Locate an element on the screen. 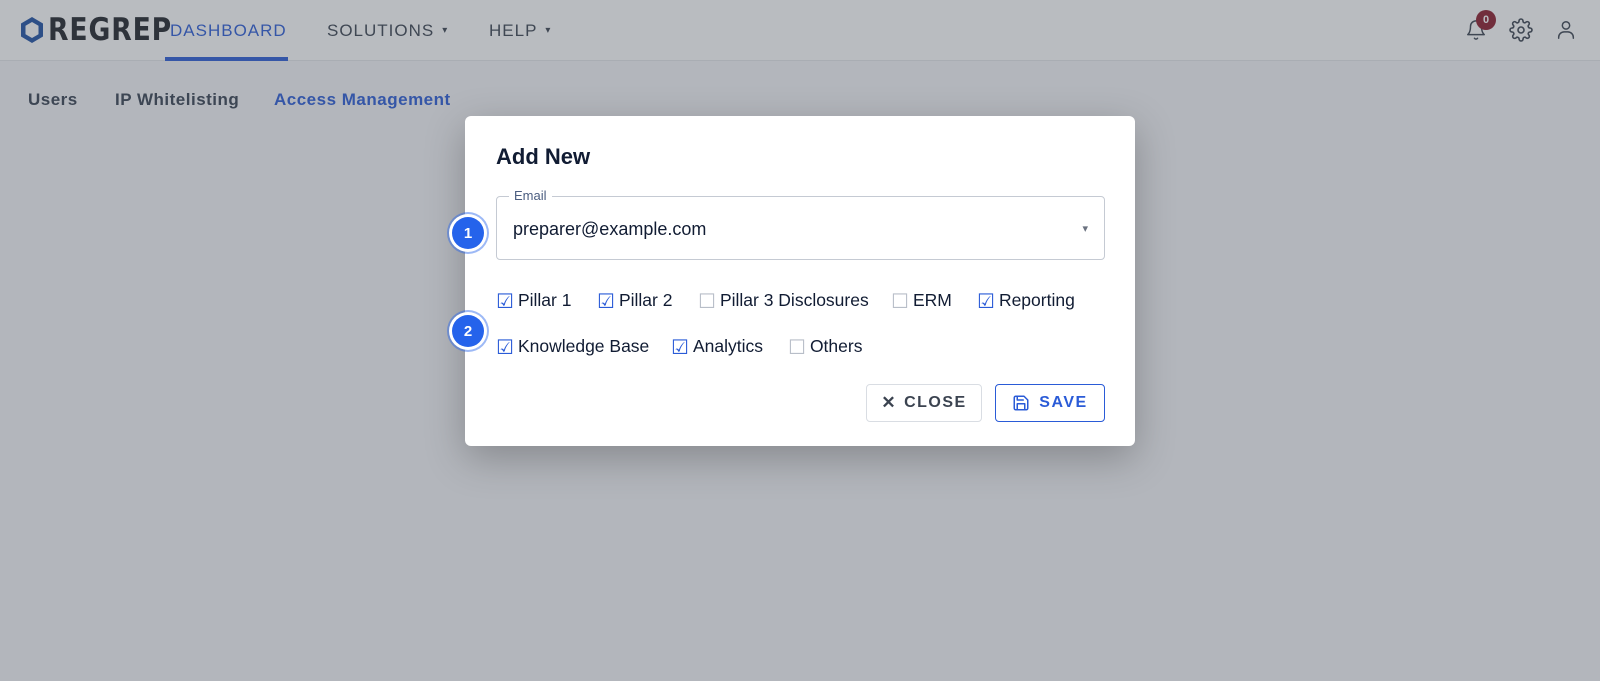 This screenshot has height=681, width=1600. save-icon is located at coordinates (1021, 403).